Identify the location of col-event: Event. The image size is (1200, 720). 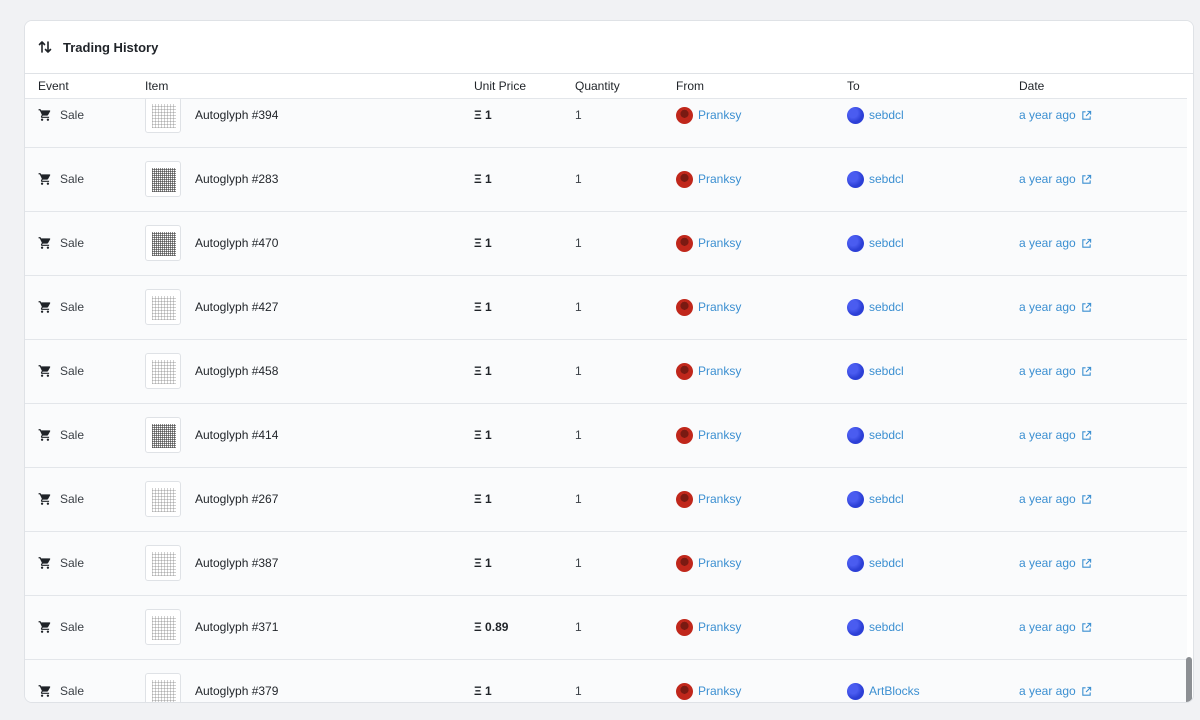
(53, 86).